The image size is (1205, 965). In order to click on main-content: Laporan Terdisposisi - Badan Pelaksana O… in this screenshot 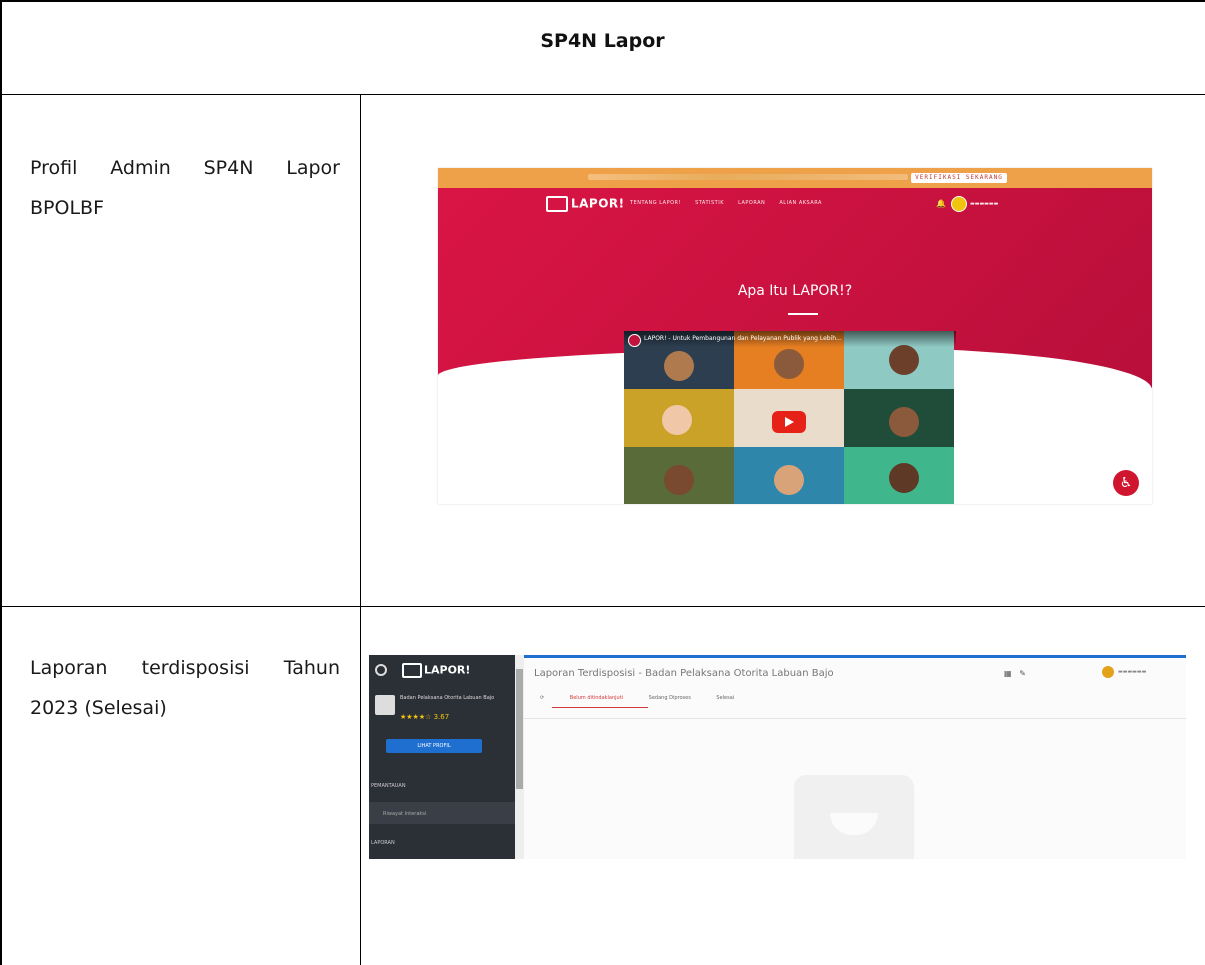, I will do `click(855, 757)`.